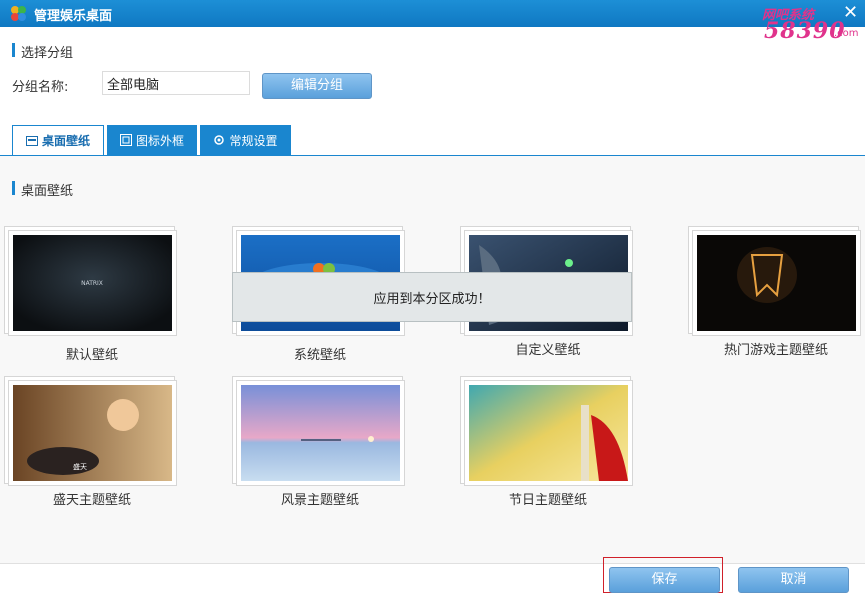  Describe the element at coordinates (125, 140) in the screenshot. I see `icon-frame-icon` at that location.